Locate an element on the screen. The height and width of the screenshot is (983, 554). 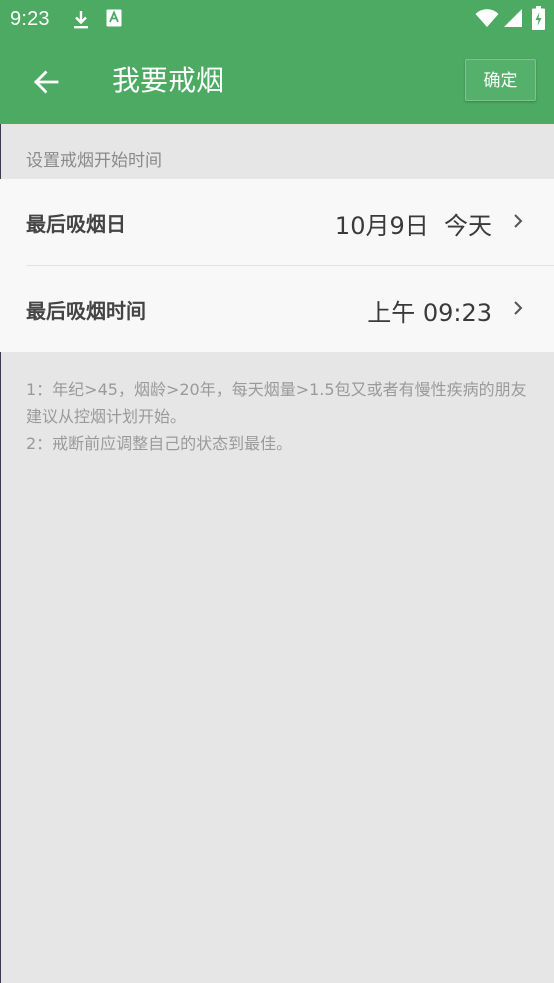
font-icon is located at coordinates (114, 18).